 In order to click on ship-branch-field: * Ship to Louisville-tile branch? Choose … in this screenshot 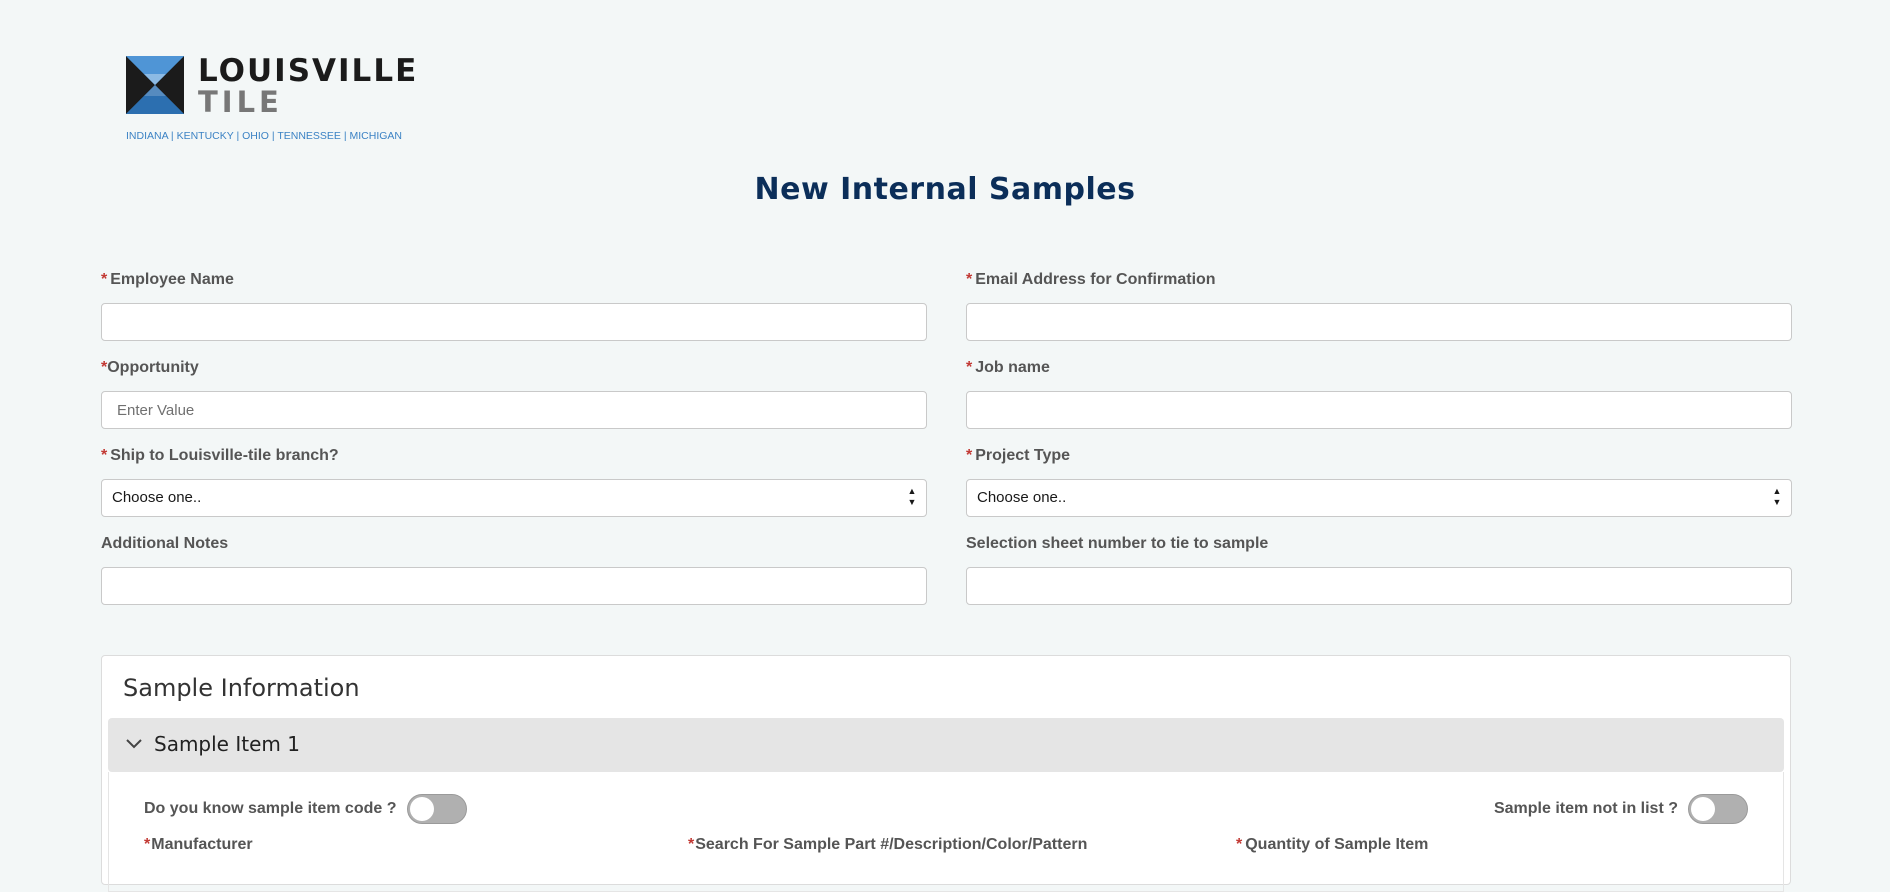, I will do `click(514, 481)`.